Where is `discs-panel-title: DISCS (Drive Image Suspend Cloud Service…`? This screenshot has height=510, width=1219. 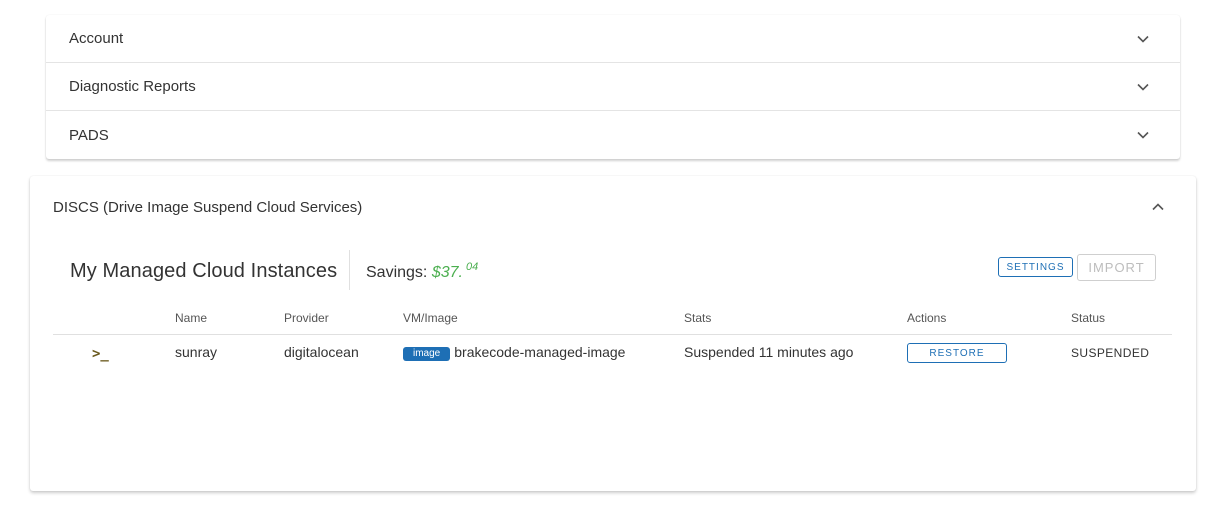 discs-panel-title: DISCS (Drive Image Suspend Cloud Service… is located at coordinates (208, 207).